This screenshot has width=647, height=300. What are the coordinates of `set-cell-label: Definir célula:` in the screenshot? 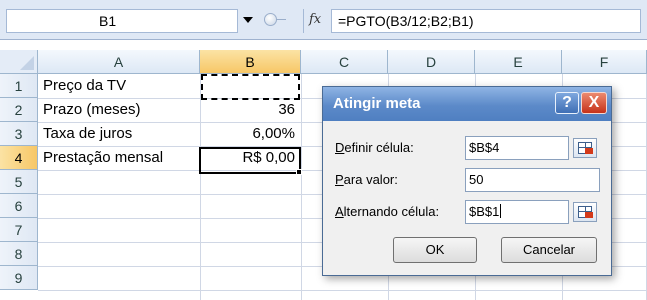 It's located at (374, 148).